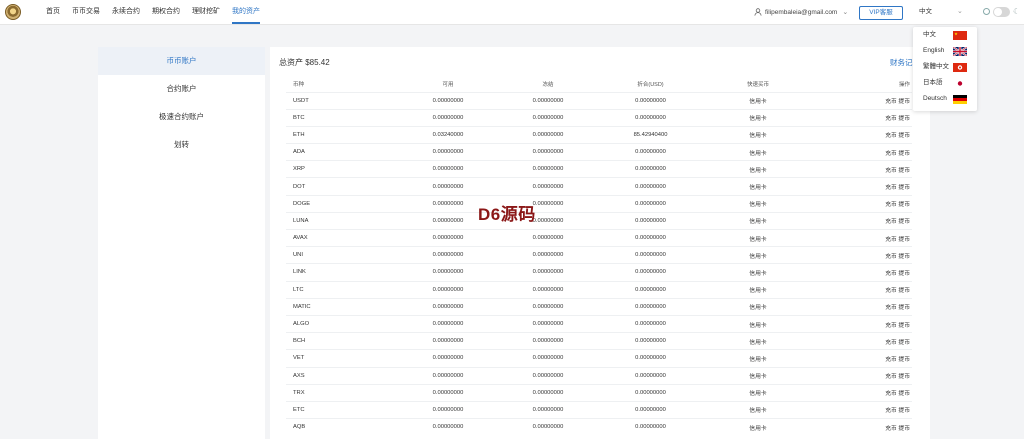 The height and width of the screenshot is (439, 1024). Describe the element at coordinates (342, 272) in the screenshot. I see `coin-symbol: LINK` at that location.